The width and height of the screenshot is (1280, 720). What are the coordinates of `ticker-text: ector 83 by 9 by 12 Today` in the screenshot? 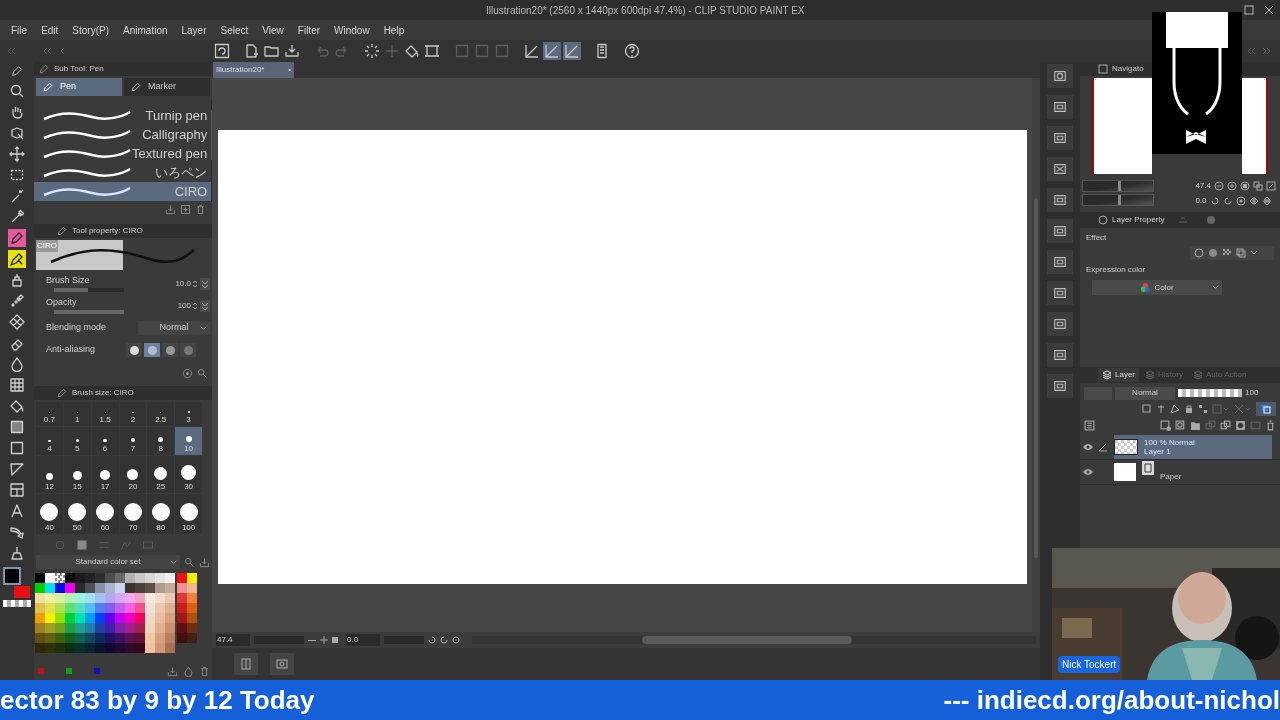 It's located at (157, 700).